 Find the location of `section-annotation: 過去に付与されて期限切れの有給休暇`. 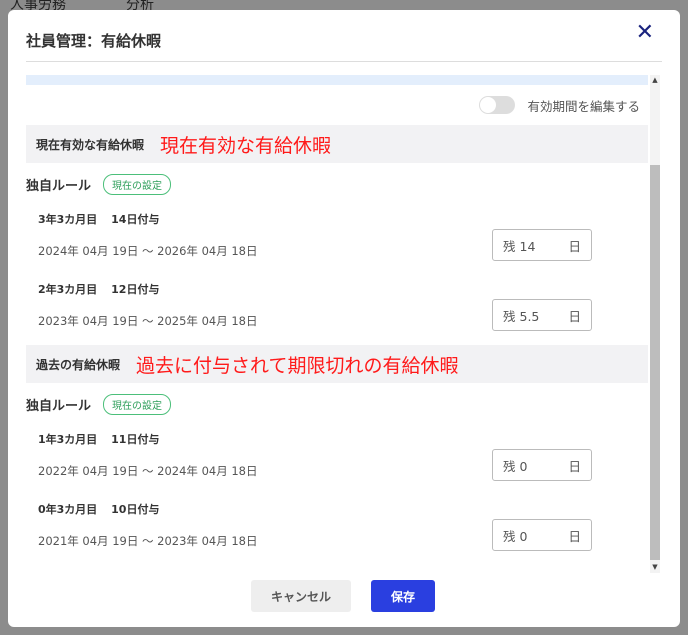

section-annotation: 過去に付与されて期限切れの有給休暇 is located at coordinates (297, 365).